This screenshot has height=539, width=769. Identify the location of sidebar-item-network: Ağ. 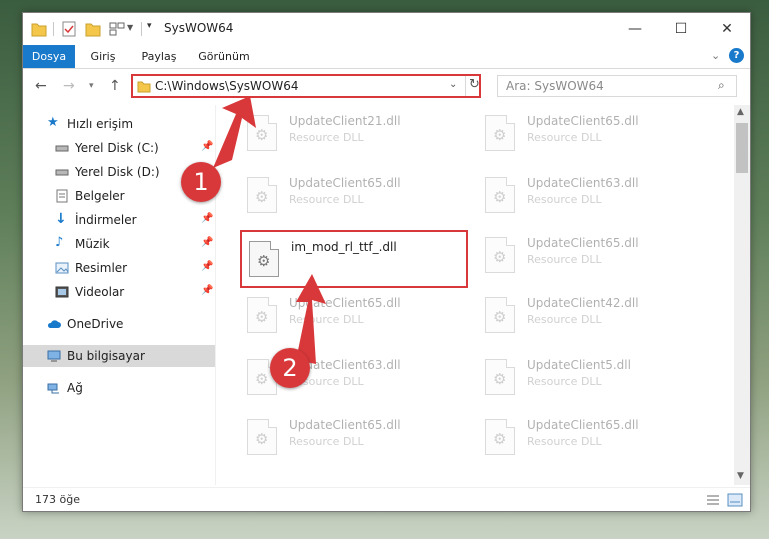
(119, 388).